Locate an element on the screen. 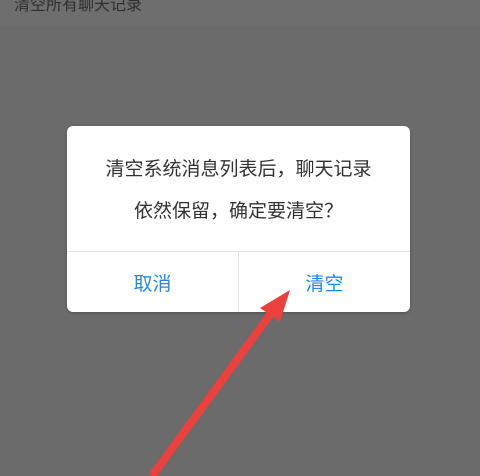 Image resolution: width=480 pixels, height=476 pixels. dialog-message-line-1: 清空系统消息列表后，聊天记录 is located at coordinates (238, 169).